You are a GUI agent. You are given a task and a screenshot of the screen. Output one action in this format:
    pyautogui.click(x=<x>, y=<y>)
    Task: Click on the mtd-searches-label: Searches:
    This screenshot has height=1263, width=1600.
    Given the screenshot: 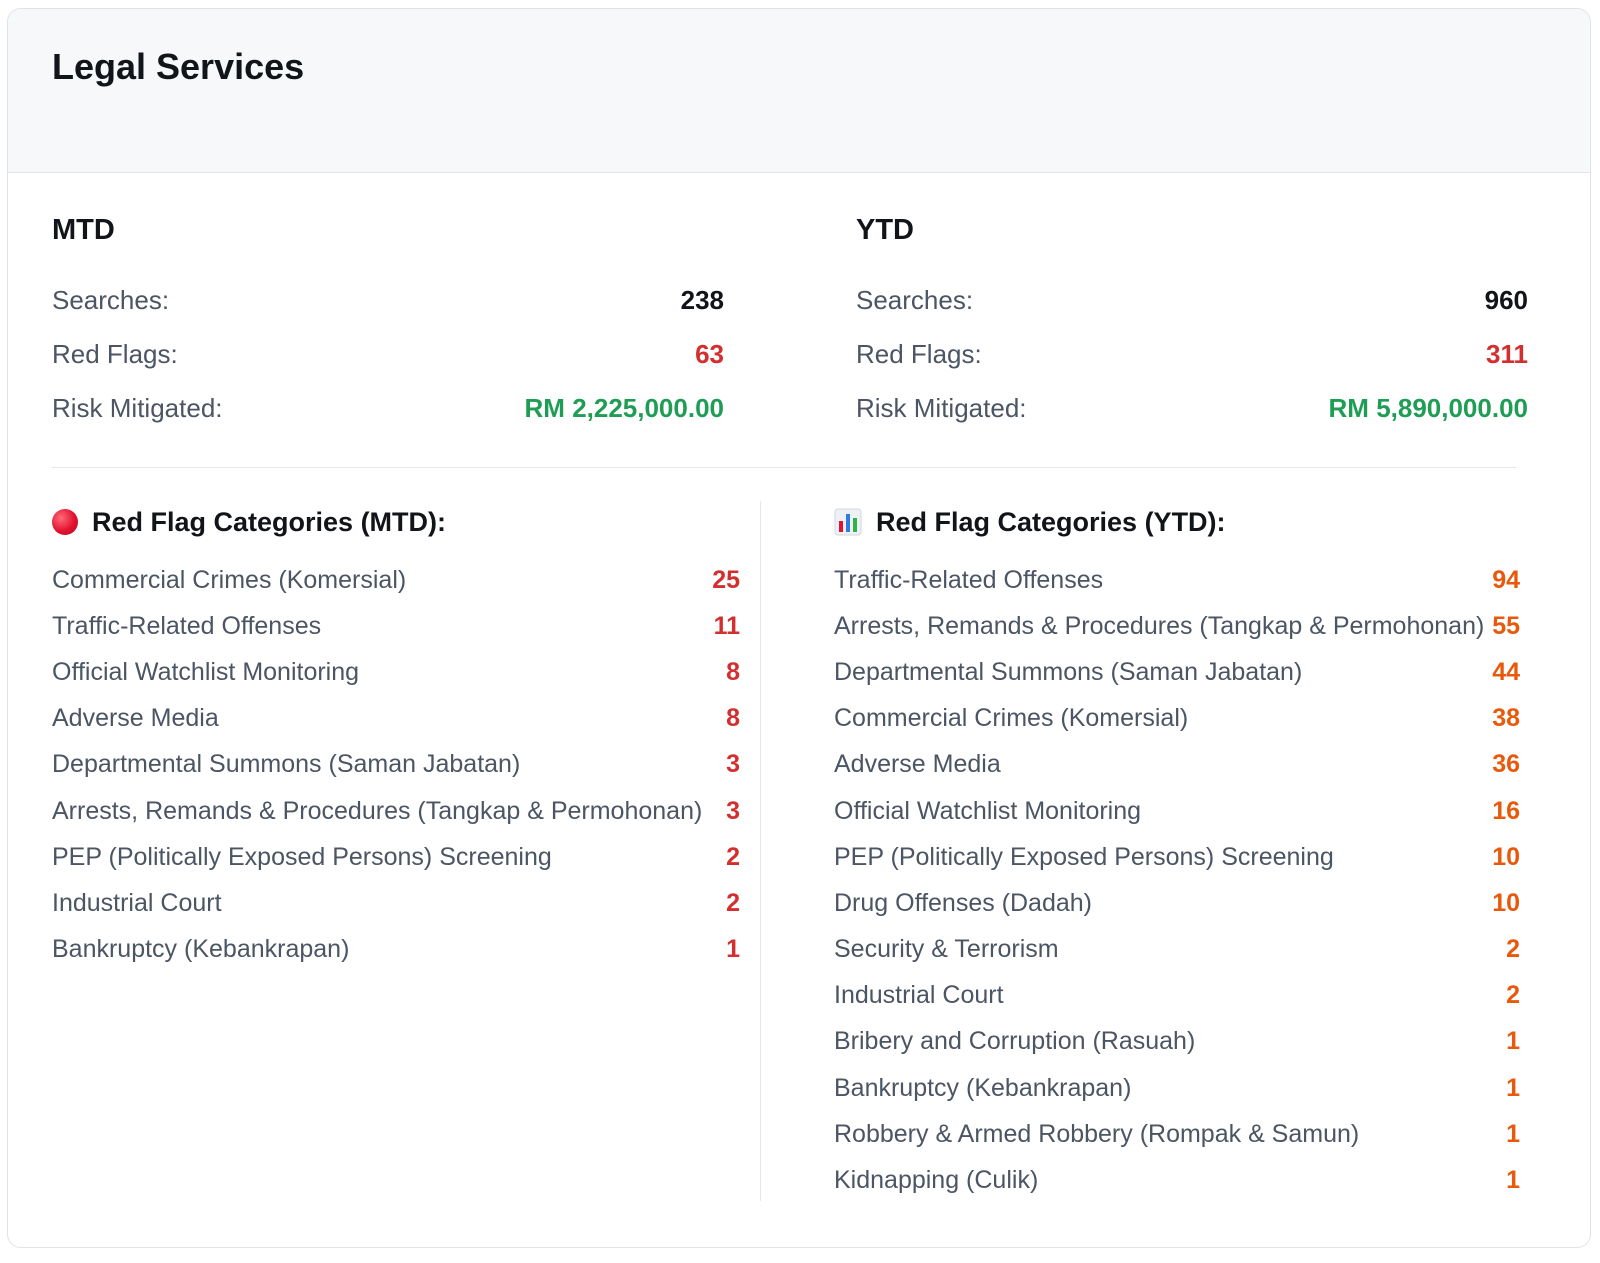 What is the action you would take?
    pyautogui.click(x=111, y=299)
    